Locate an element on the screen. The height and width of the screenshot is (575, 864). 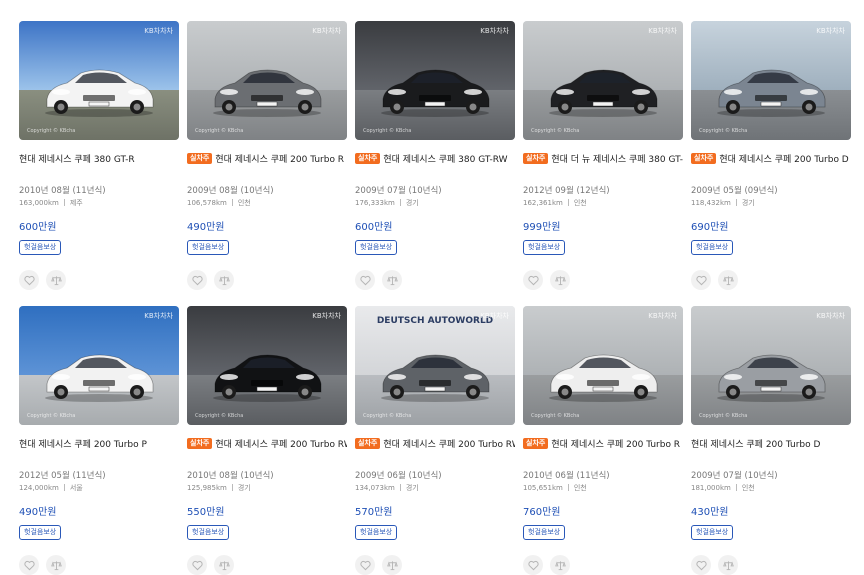
title-row: 현대 제네시스 쿠페 200 Turbo D is located at coordinates (771, 443).